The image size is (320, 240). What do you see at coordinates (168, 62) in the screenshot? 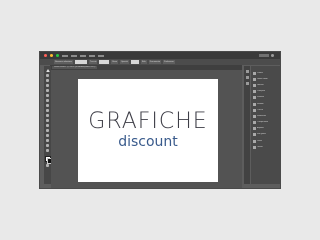
I see `preferences-button: Preferenze` at bounding box center [168, 62].